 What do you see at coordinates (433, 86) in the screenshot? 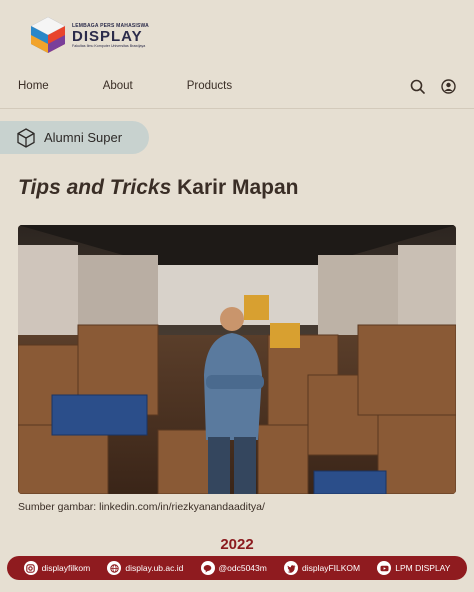
I see `nav-icons` at bounding box center [433, 86].